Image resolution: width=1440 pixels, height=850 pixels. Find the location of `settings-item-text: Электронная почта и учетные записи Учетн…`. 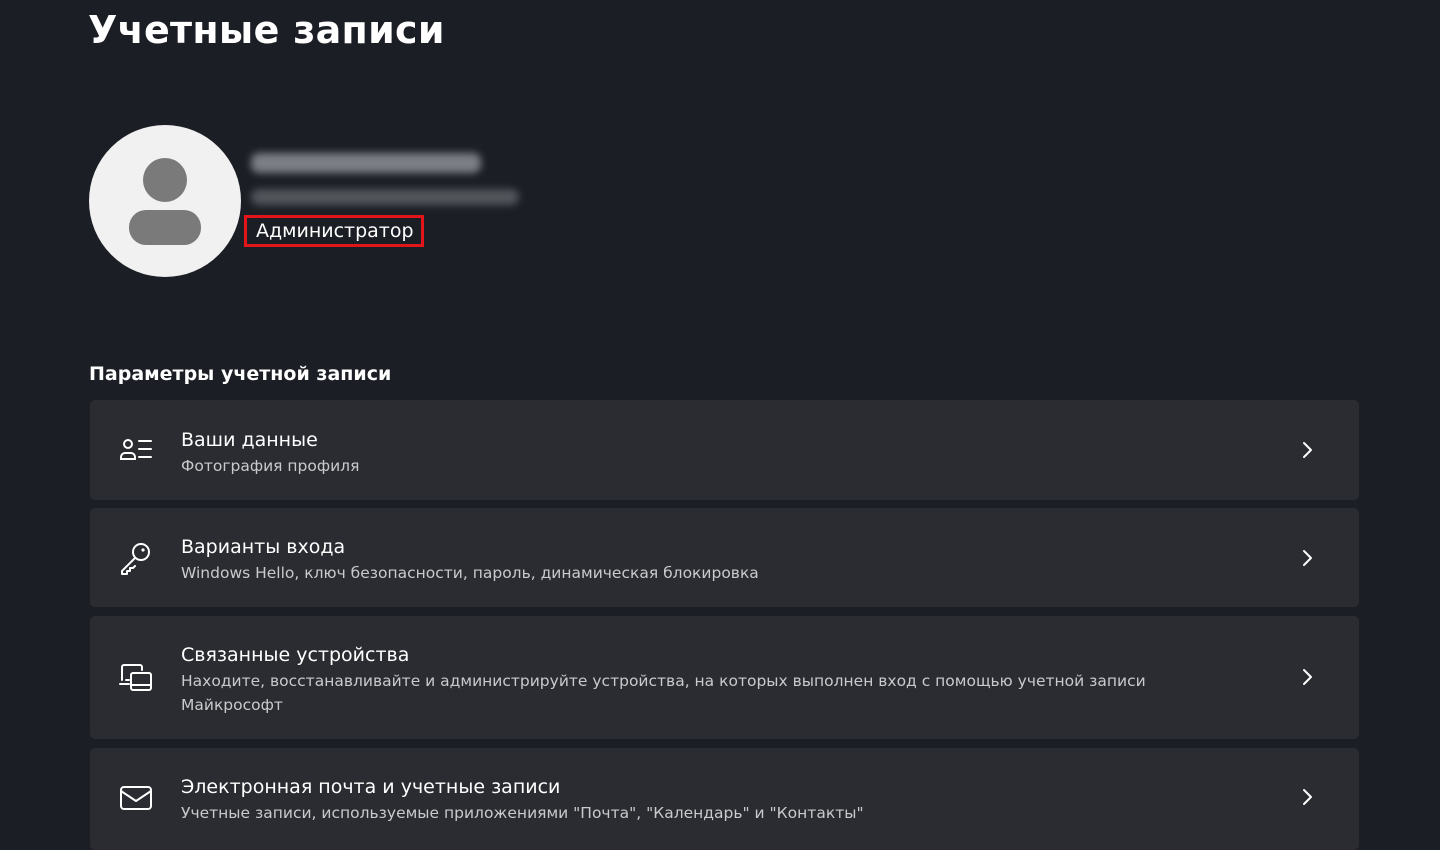

settings-item-text: Электронная почта и учетные записи Учетн… is located at coordinates (700, 800).